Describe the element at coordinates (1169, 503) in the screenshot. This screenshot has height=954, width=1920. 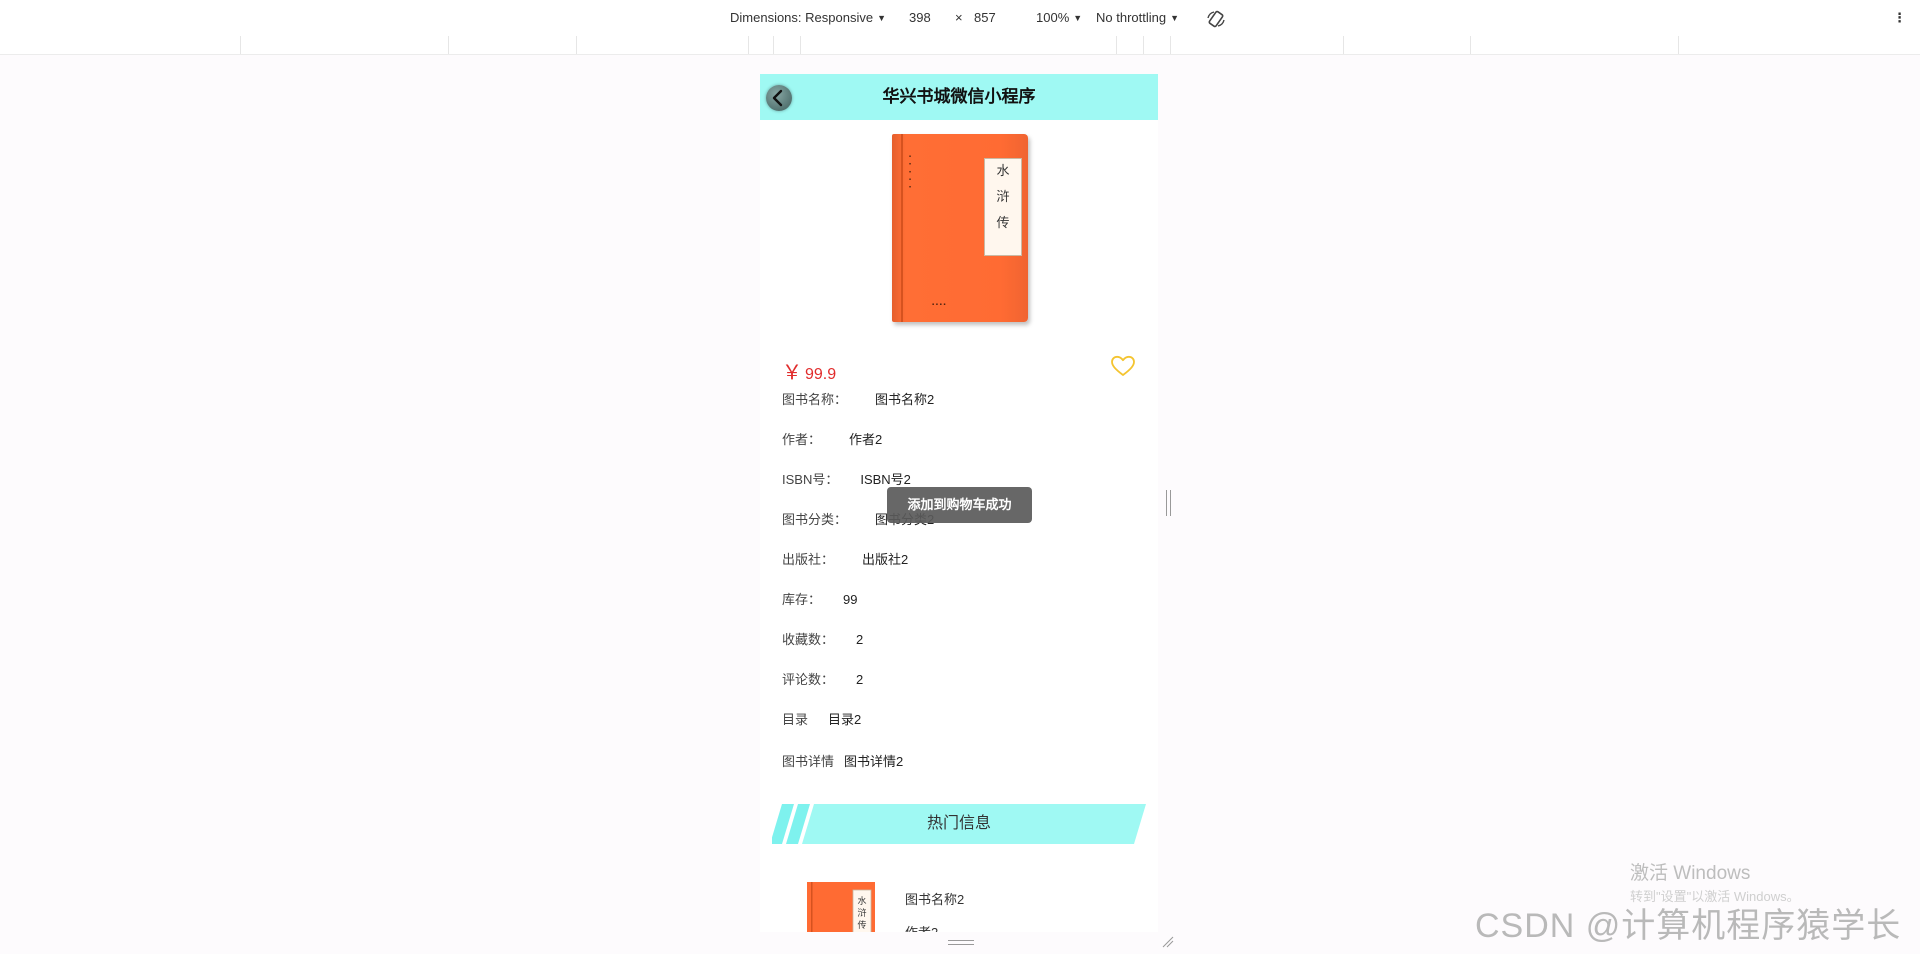
I see `resize-handle-right` at that location.